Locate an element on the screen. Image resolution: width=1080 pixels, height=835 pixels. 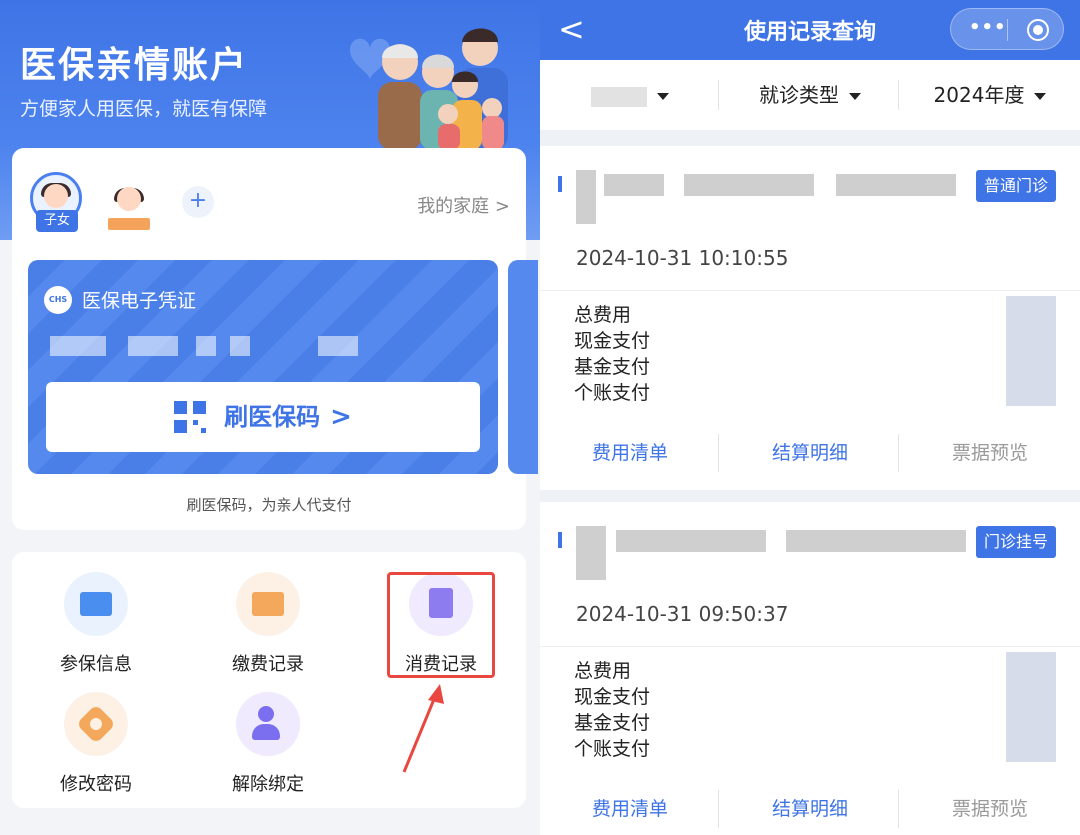
capsule-divider is located at coordinates (1007, 30).